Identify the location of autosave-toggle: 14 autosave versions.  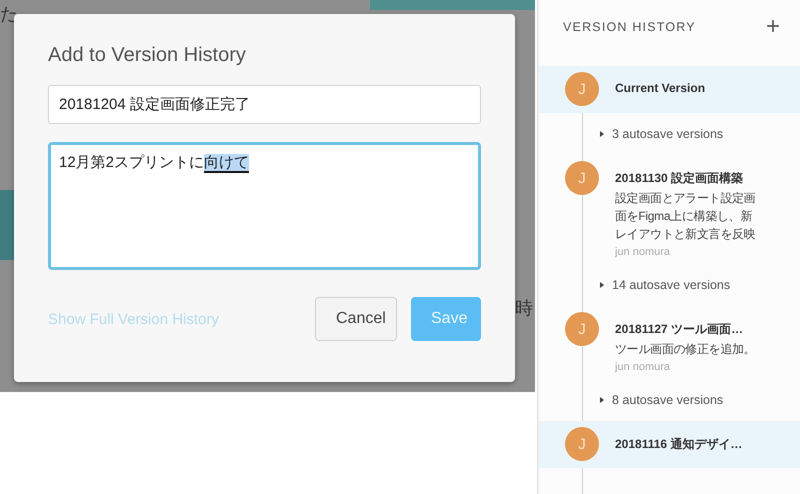
(671, 285).